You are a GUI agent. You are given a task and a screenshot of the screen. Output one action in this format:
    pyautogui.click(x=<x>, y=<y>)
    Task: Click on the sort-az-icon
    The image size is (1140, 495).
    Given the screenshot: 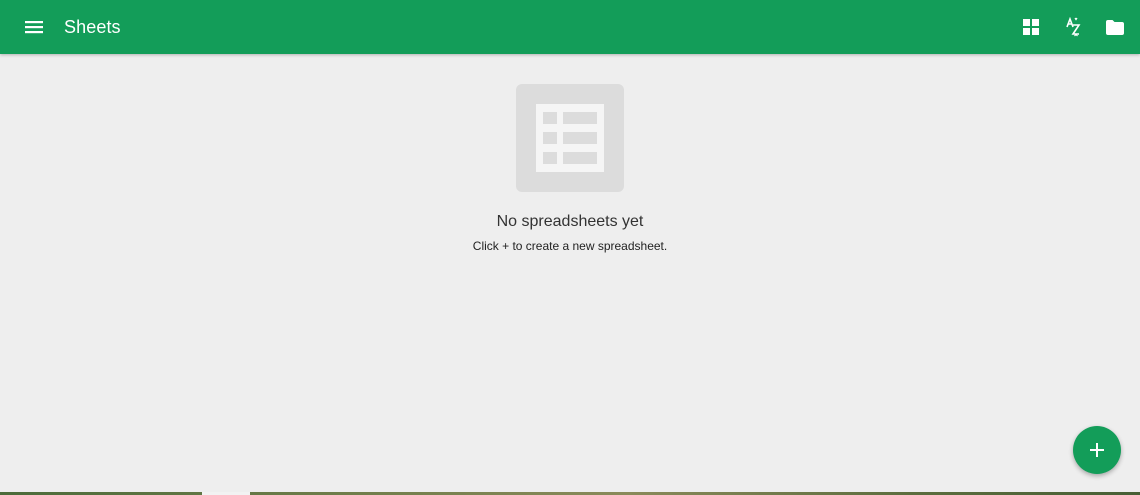 What is the action you would take?
    pyautogui.click(x=1073, y=27)
    